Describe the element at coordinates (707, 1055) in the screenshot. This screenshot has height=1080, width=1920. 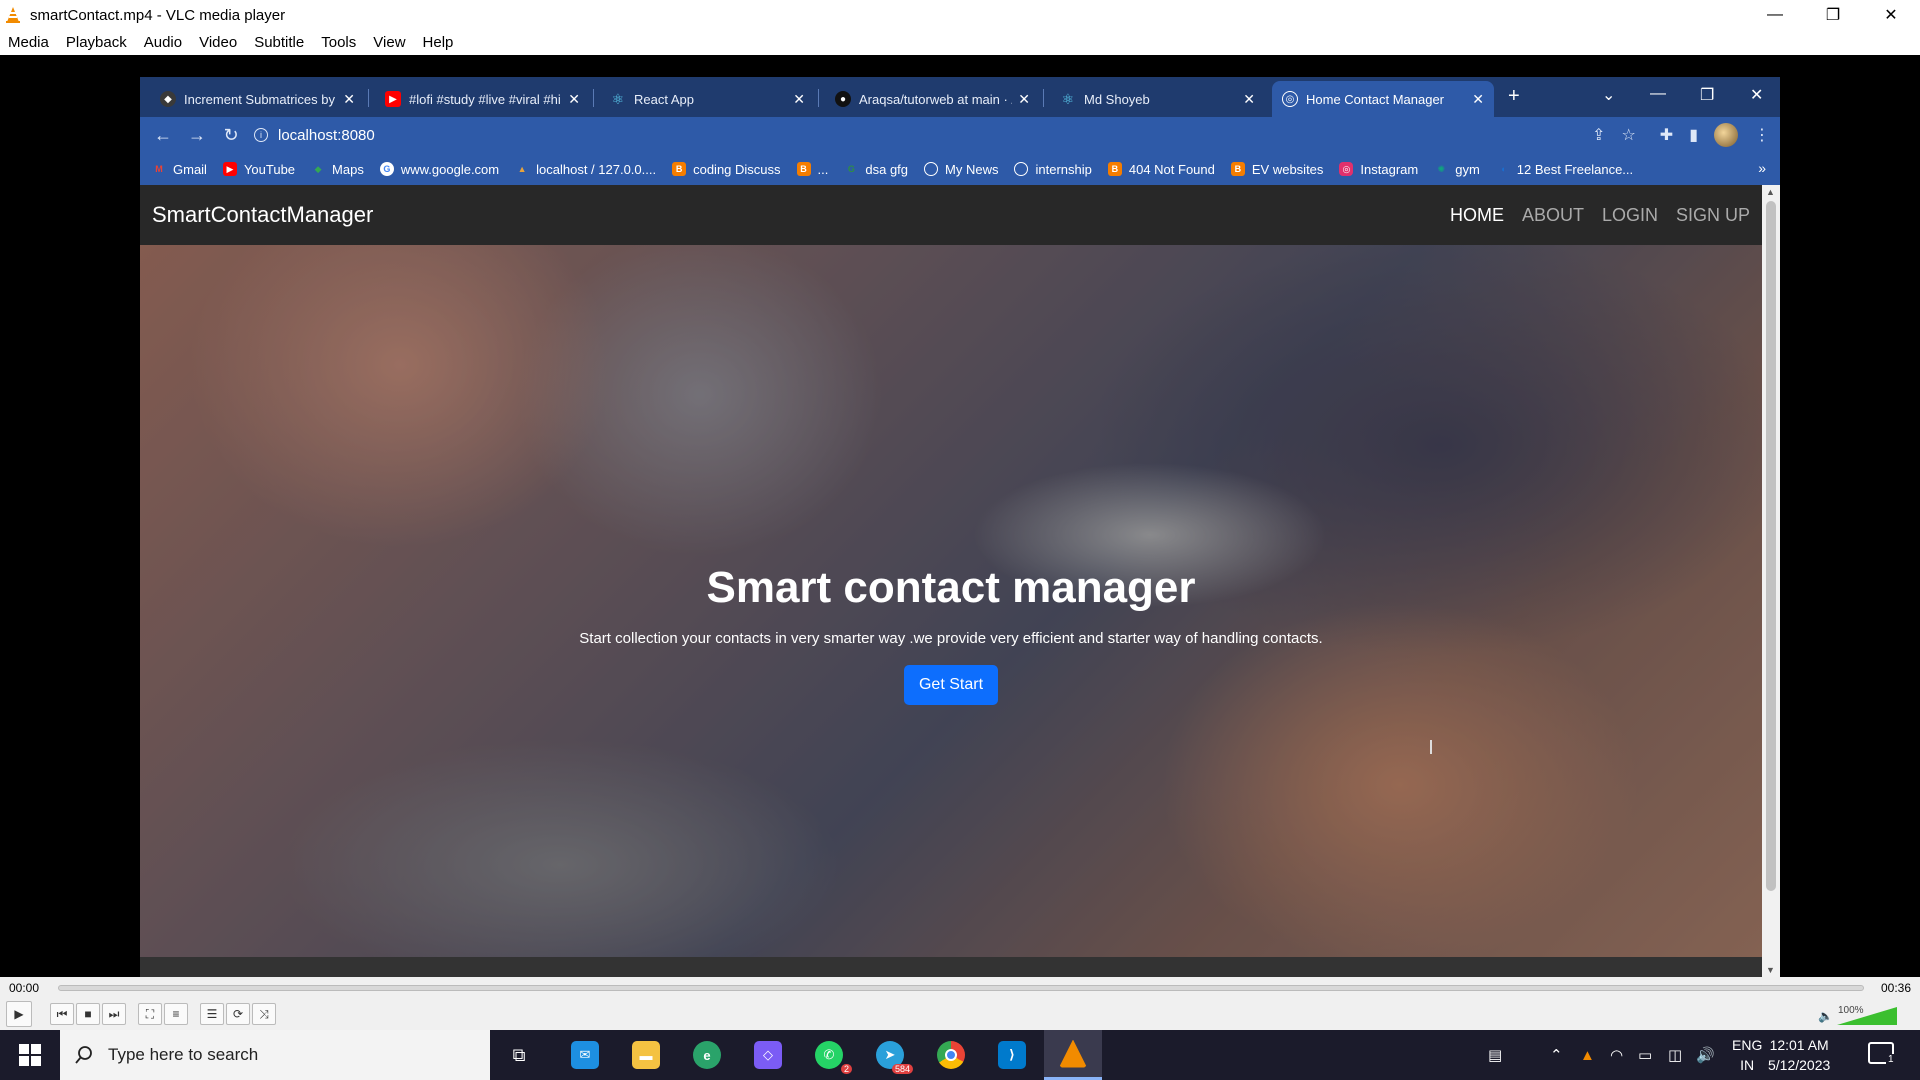
I see `edge-app: e` at that location.